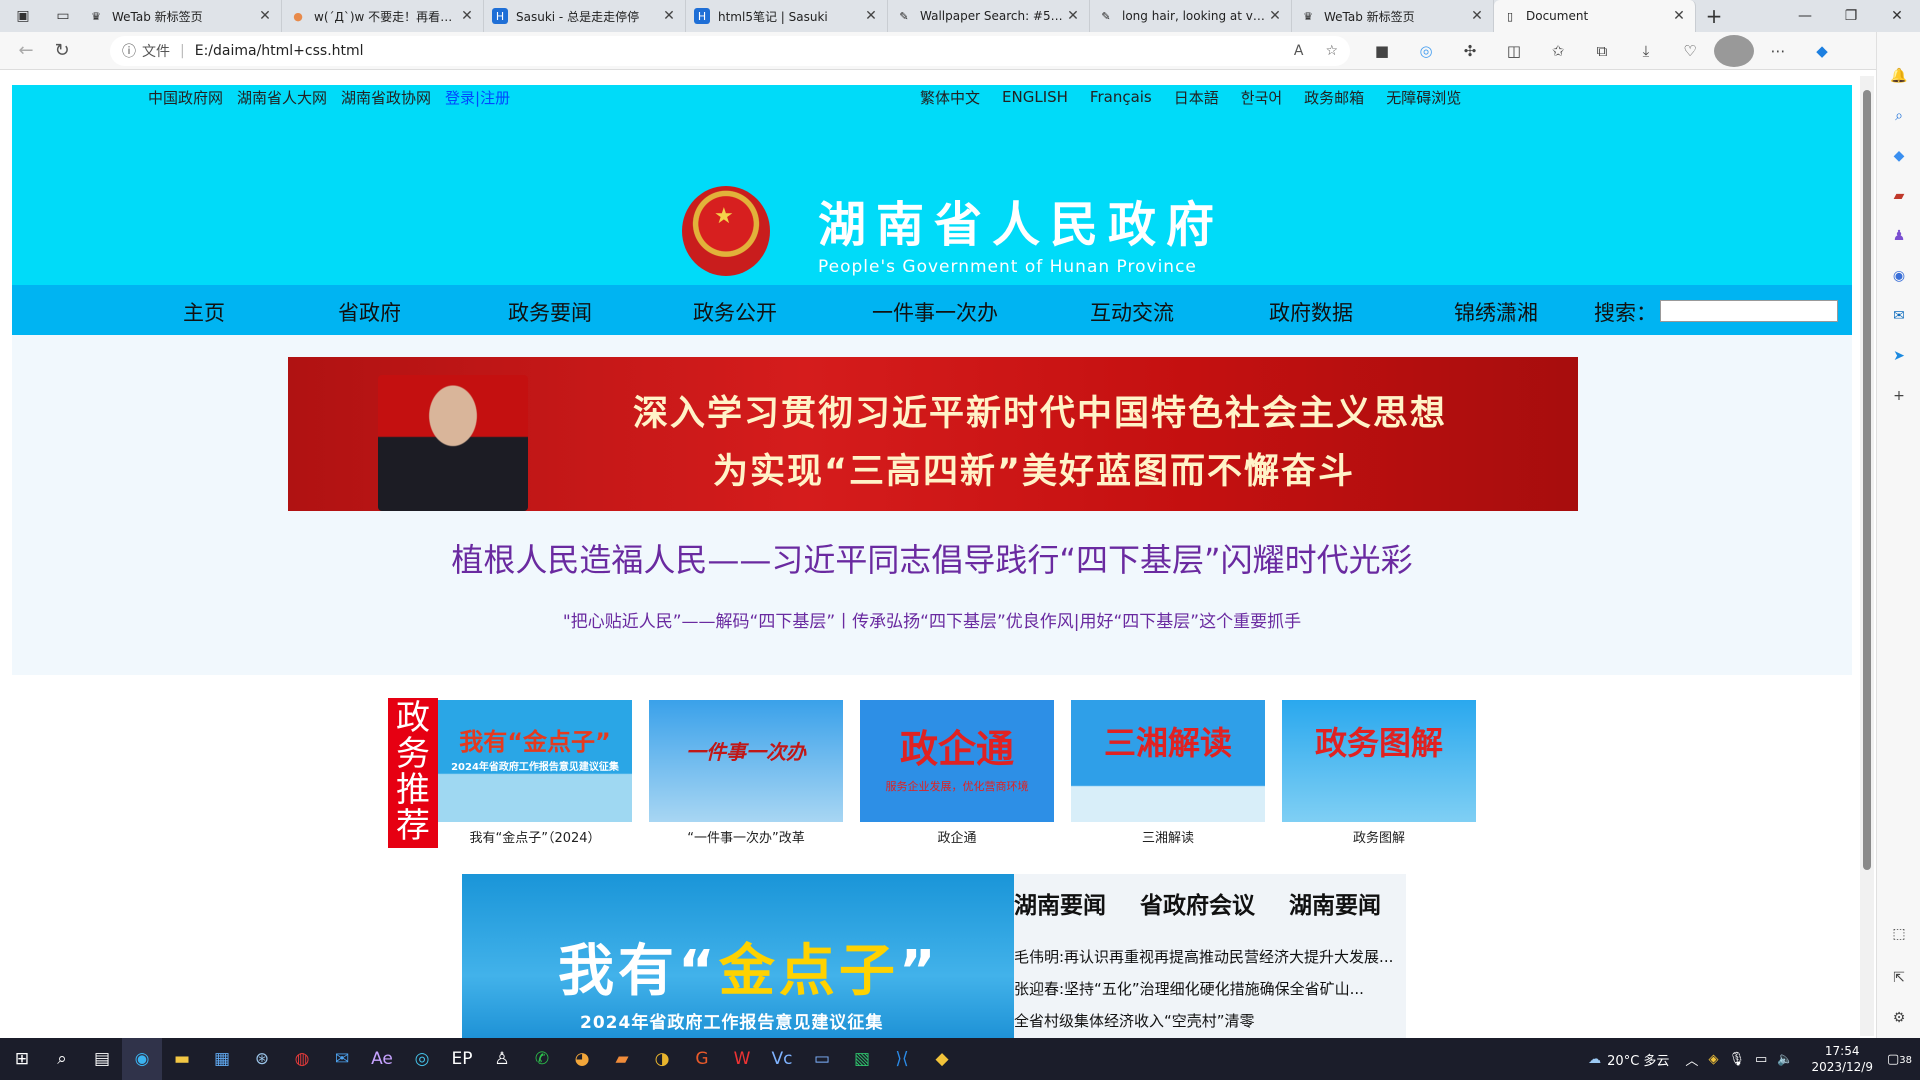 The image size is (1920, 1080). What do you see at coordinates (1334, 97) in the screenshot?
I see `gov-mail-link: 政务邮箱` at bounding box center [1334, 97].